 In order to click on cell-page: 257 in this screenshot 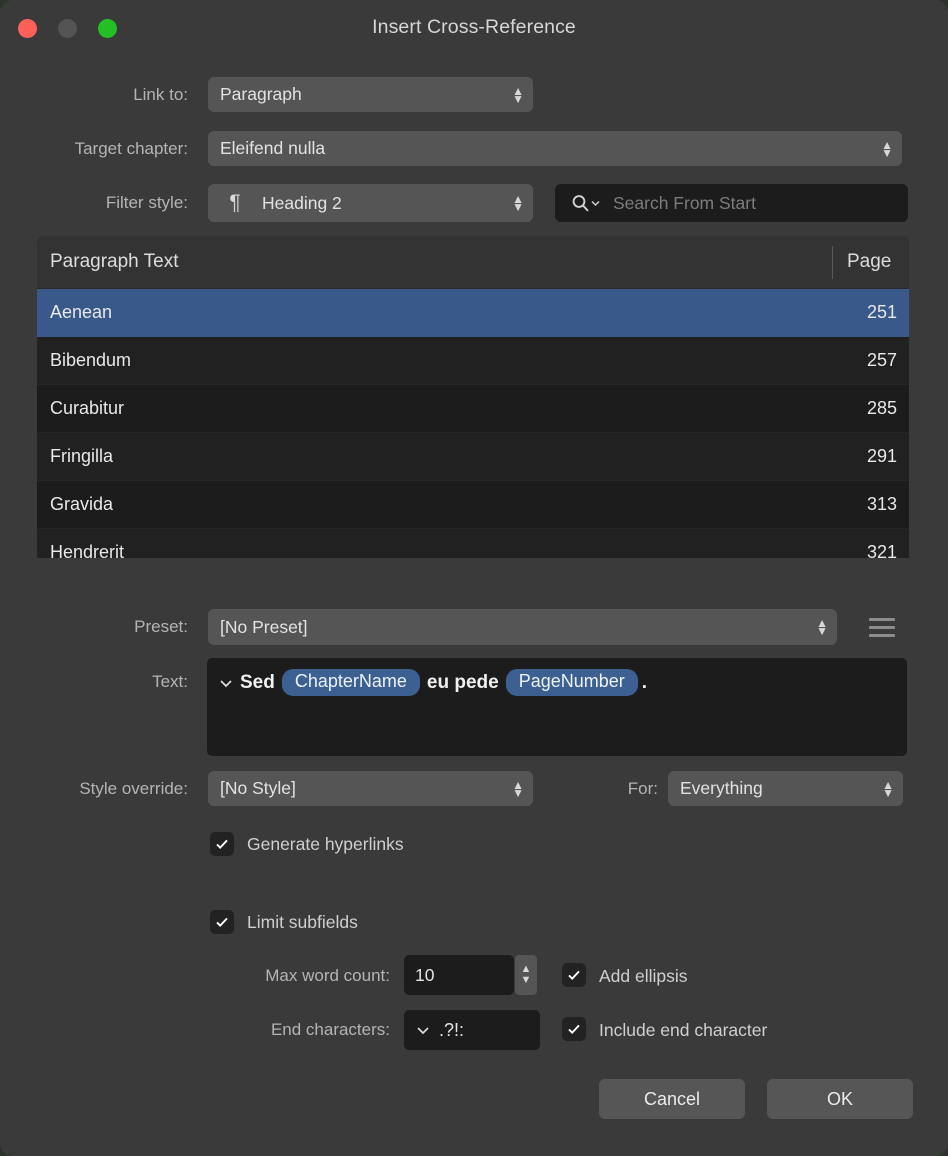, I will do `click(881, 360)`.